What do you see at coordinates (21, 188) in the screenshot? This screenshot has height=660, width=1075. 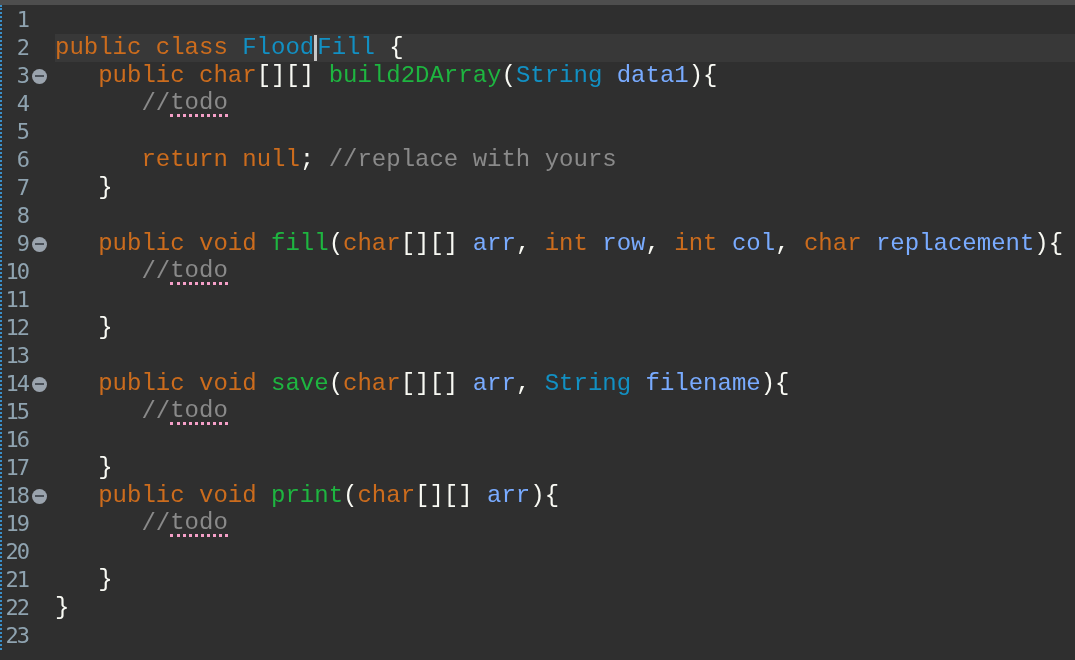 I see `line-number: 7` at bounding box center [21, 188].